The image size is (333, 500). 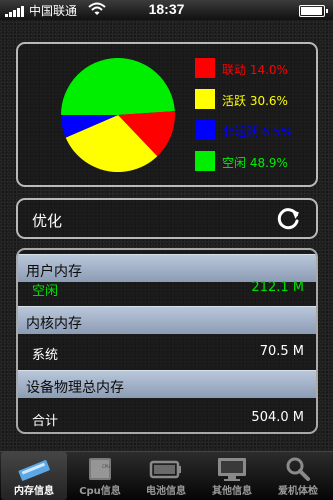 I want to click on tab-label: 内存信息, so click(x=34, y=491).